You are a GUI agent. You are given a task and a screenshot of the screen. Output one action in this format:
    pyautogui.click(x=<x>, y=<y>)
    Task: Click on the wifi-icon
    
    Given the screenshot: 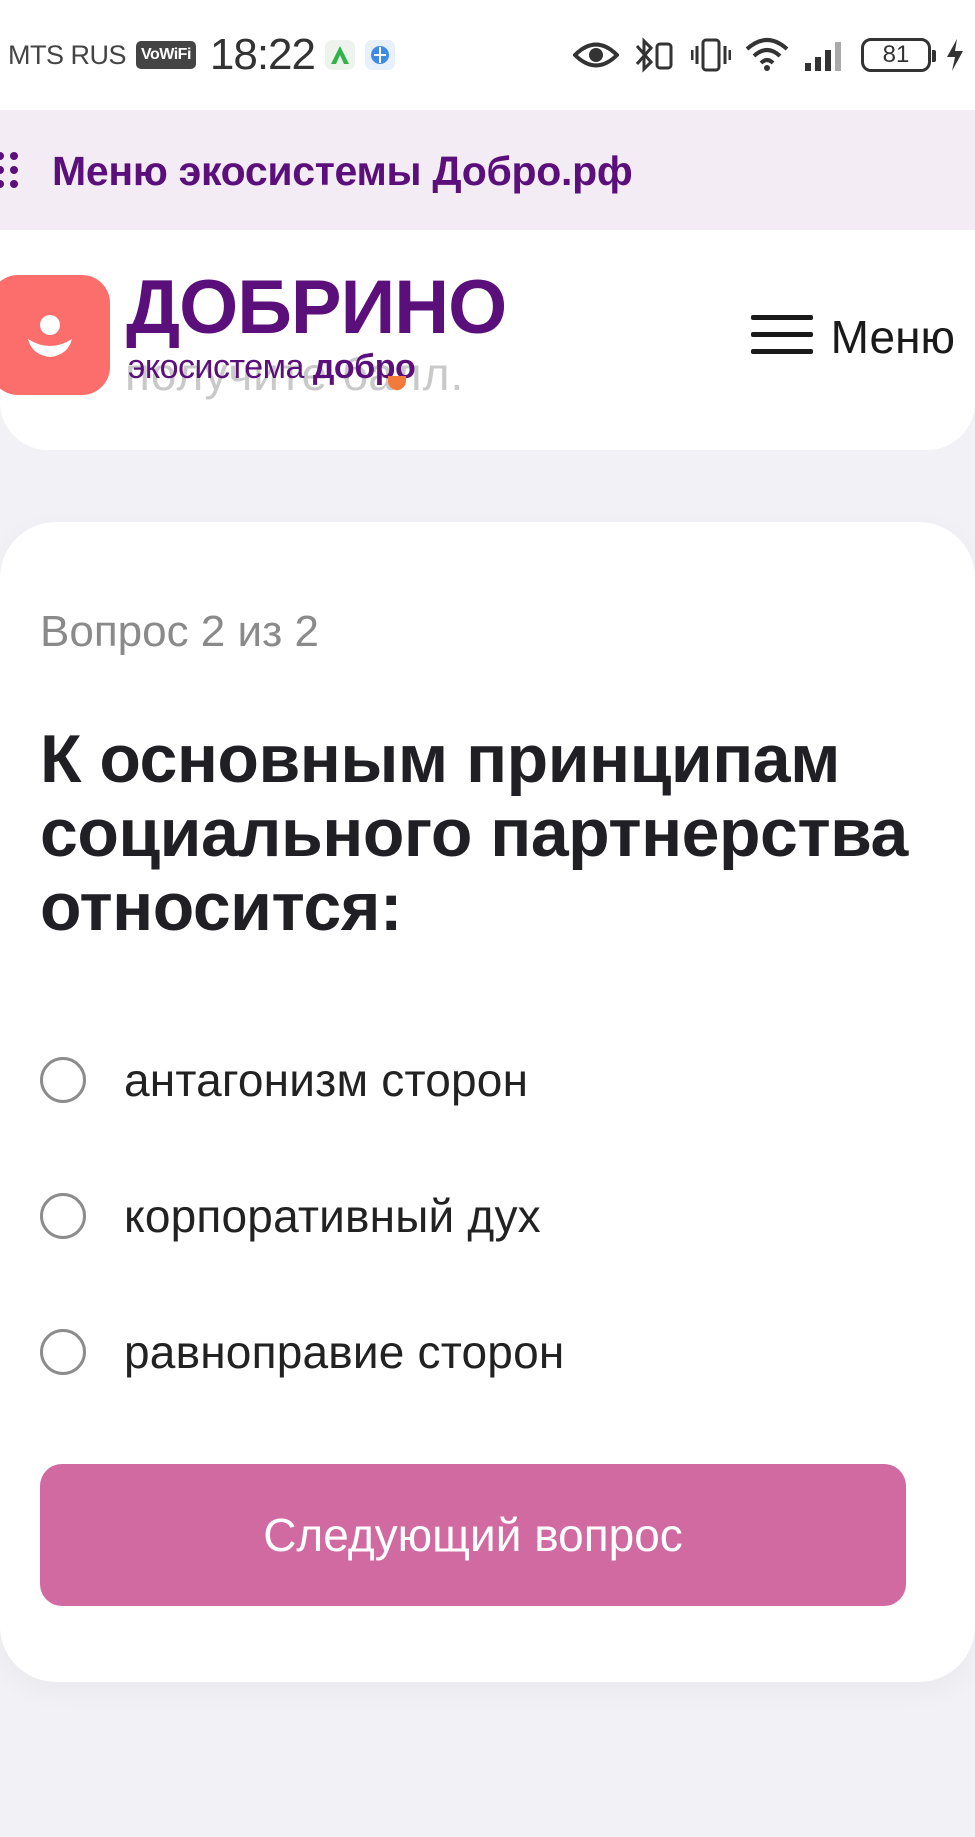 What is the action you would take?
    pyautogui.click(x=767, y=55)
    